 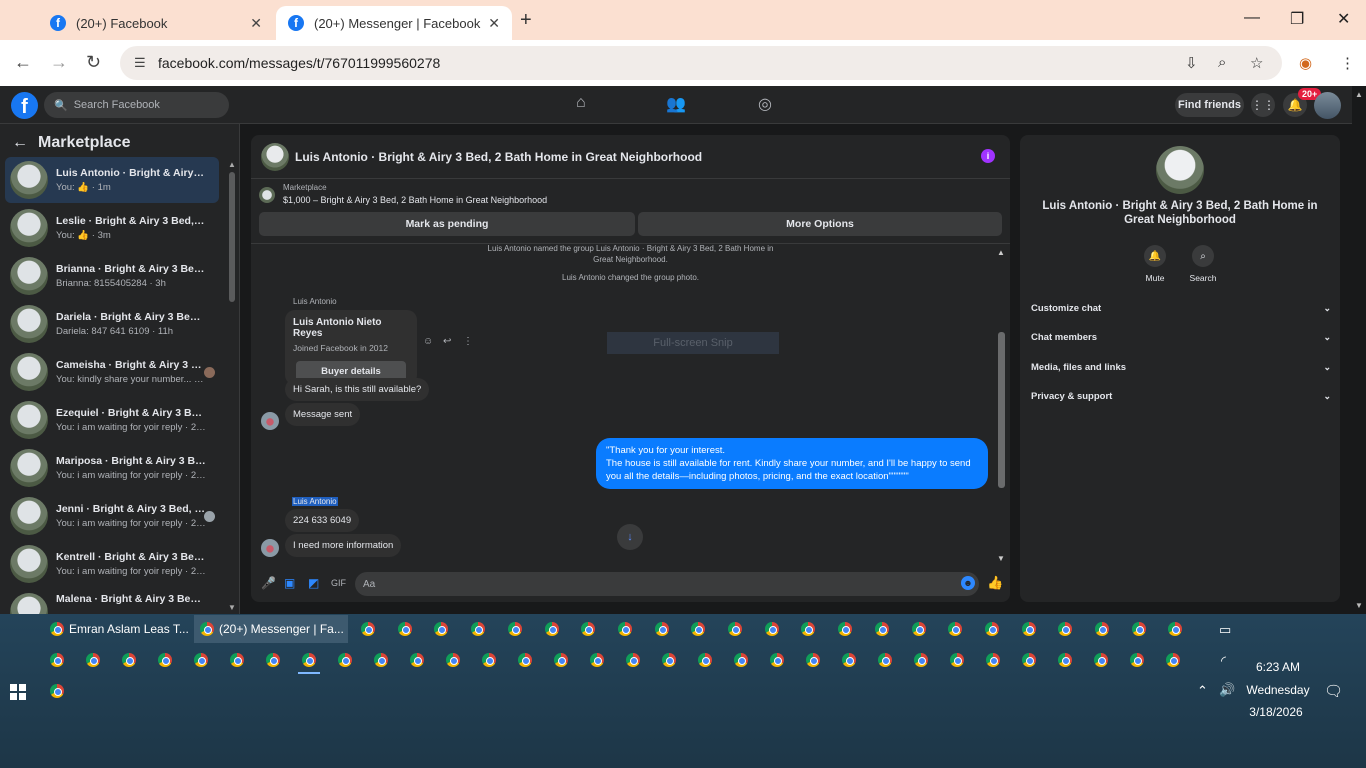 What do you see at coordinates (1256, 63) in the screenshot?
I see `bookmark-star-icon: ☆` at bounding box center [1256, 63].